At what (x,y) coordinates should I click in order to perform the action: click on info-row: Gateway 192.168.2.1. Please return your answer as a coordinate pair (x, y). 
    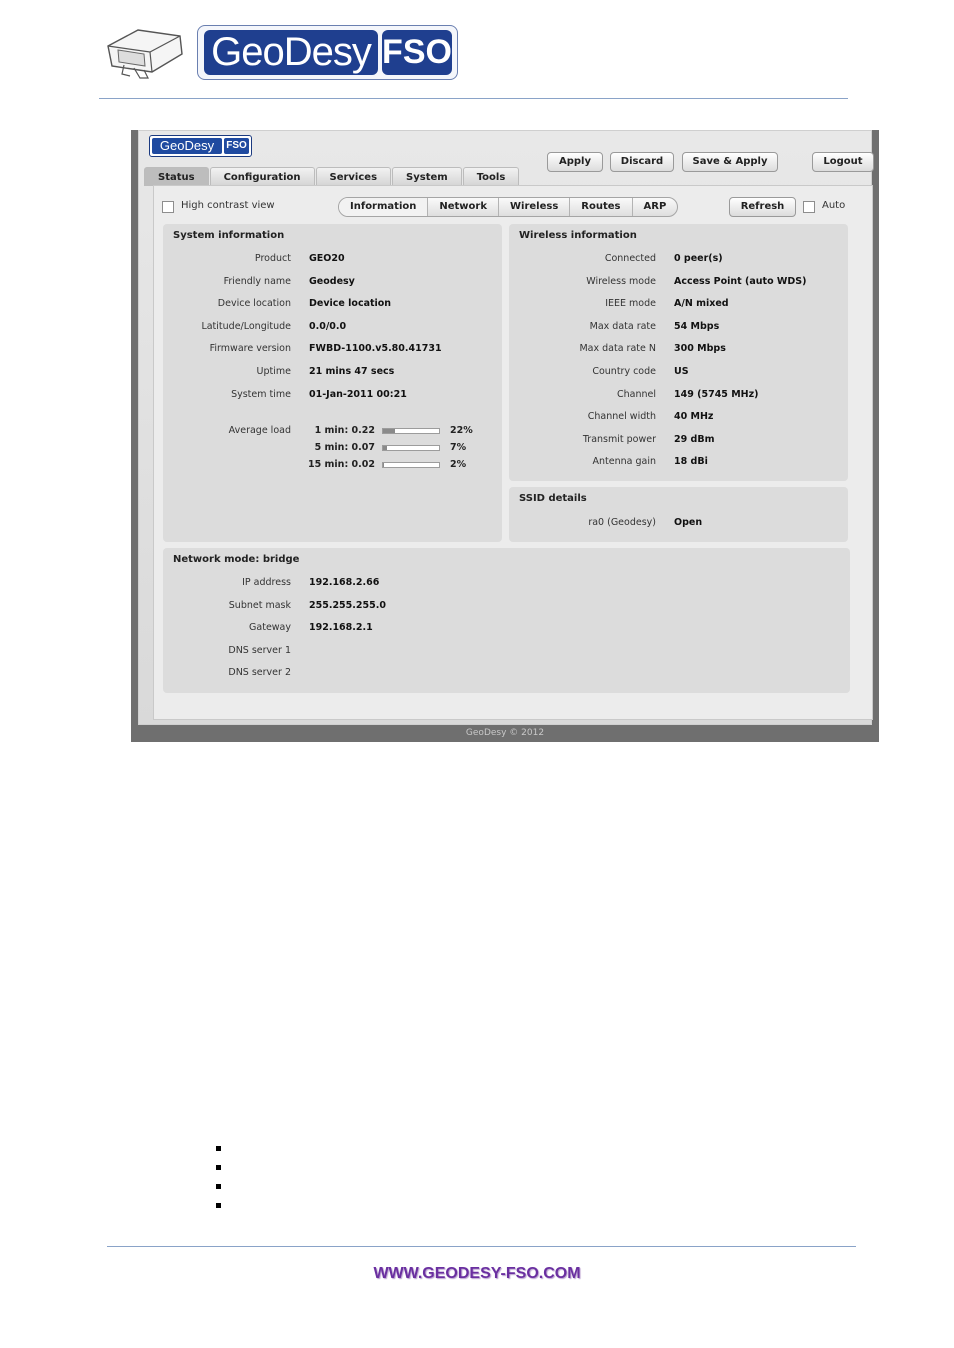
    Looking at the image, I should click on (268, 629).